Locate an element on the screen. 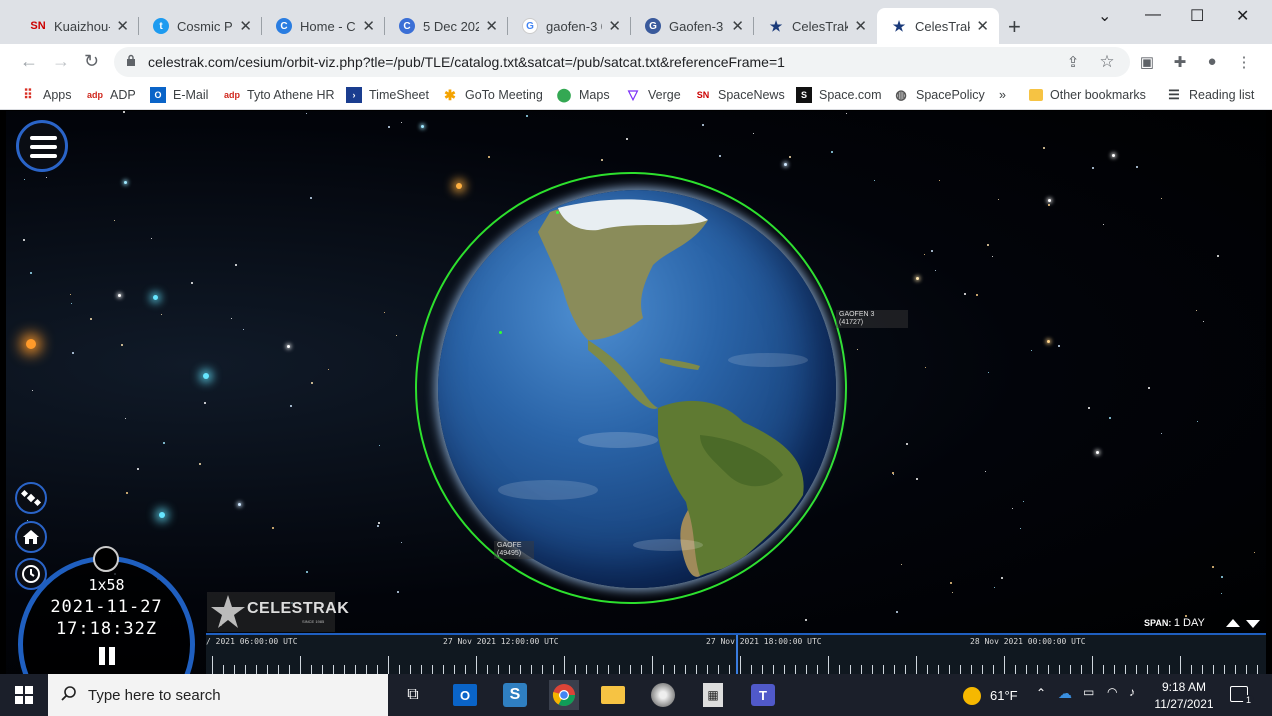 The width and height of the screenshot is (1272, 716). bookmark-adp: adp ADP is located at coordinates (111, 95).